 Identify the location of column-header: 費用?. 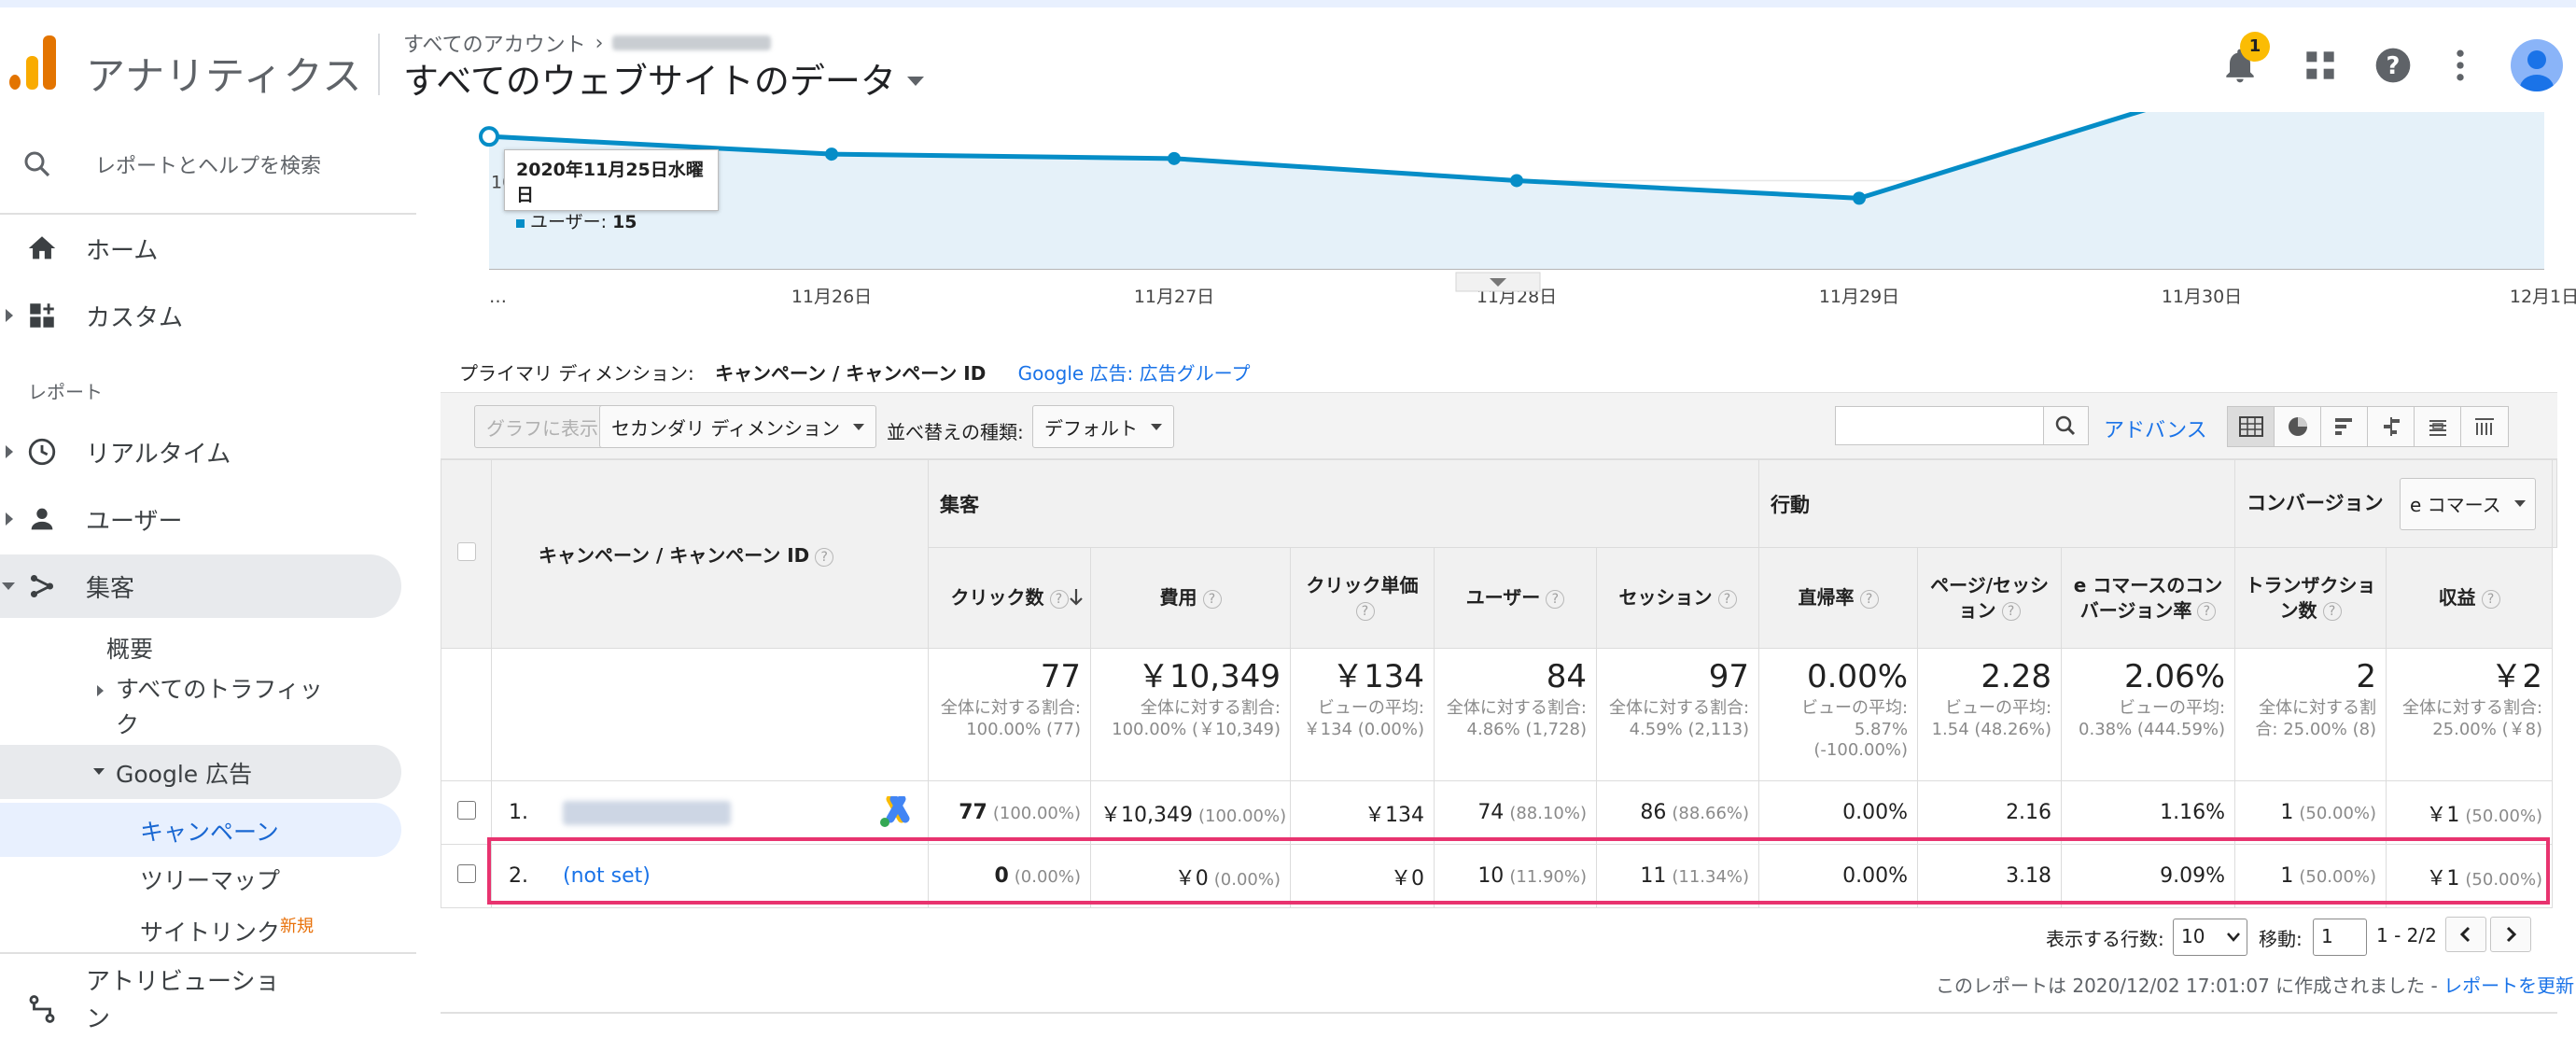
(1190, 598).